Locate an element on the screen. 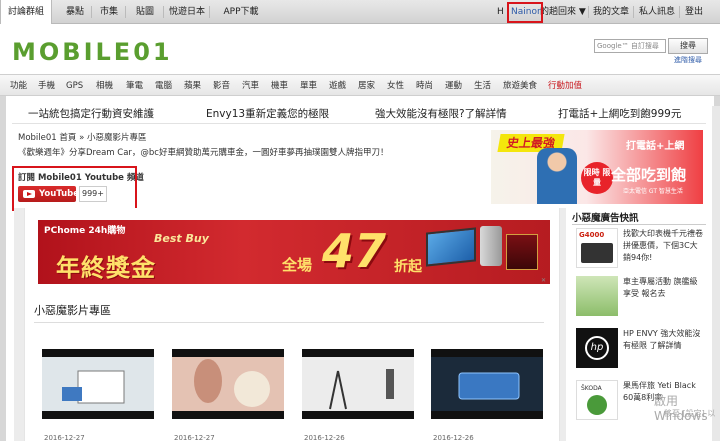 The width and height of the screenshot is (720, 441). category-item: 蘋果 is located at coordinates (192, 86).